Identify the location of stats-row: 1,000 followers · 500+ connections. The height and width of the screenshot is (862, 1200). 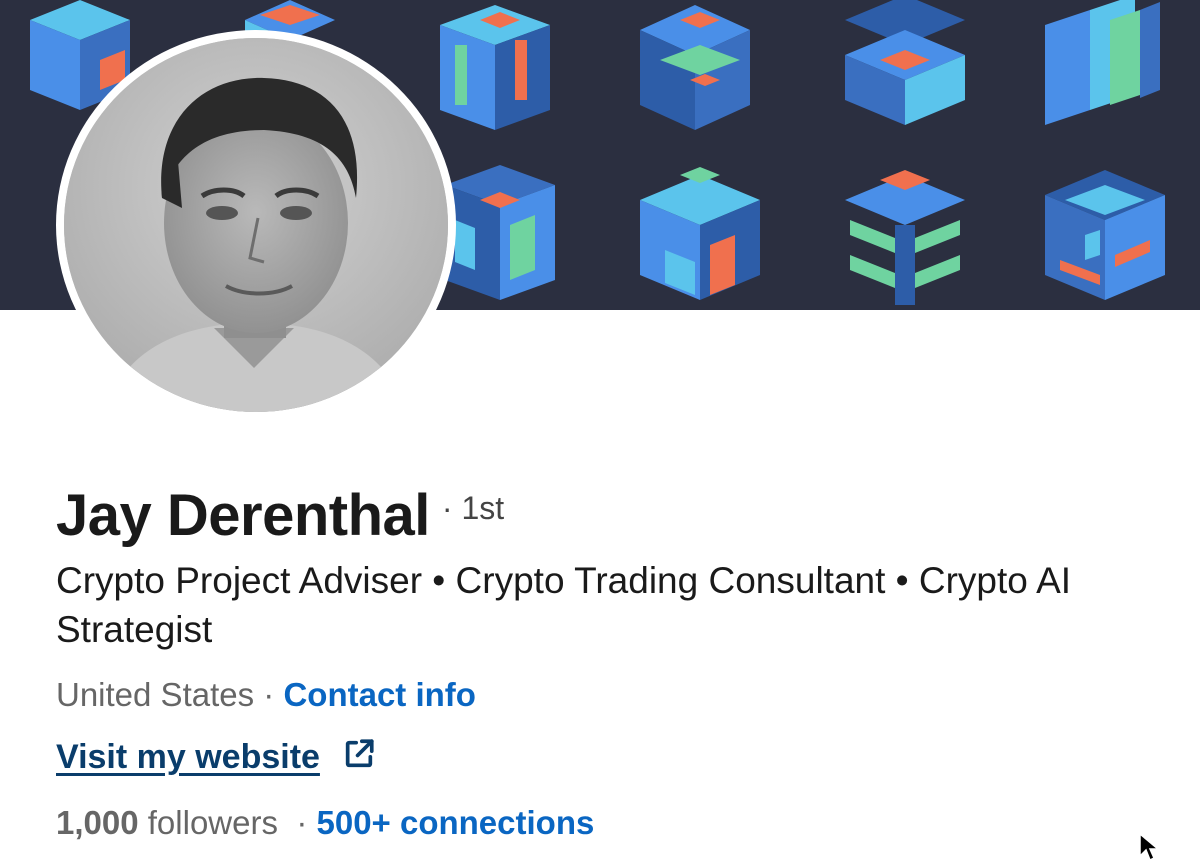
(325, 823).